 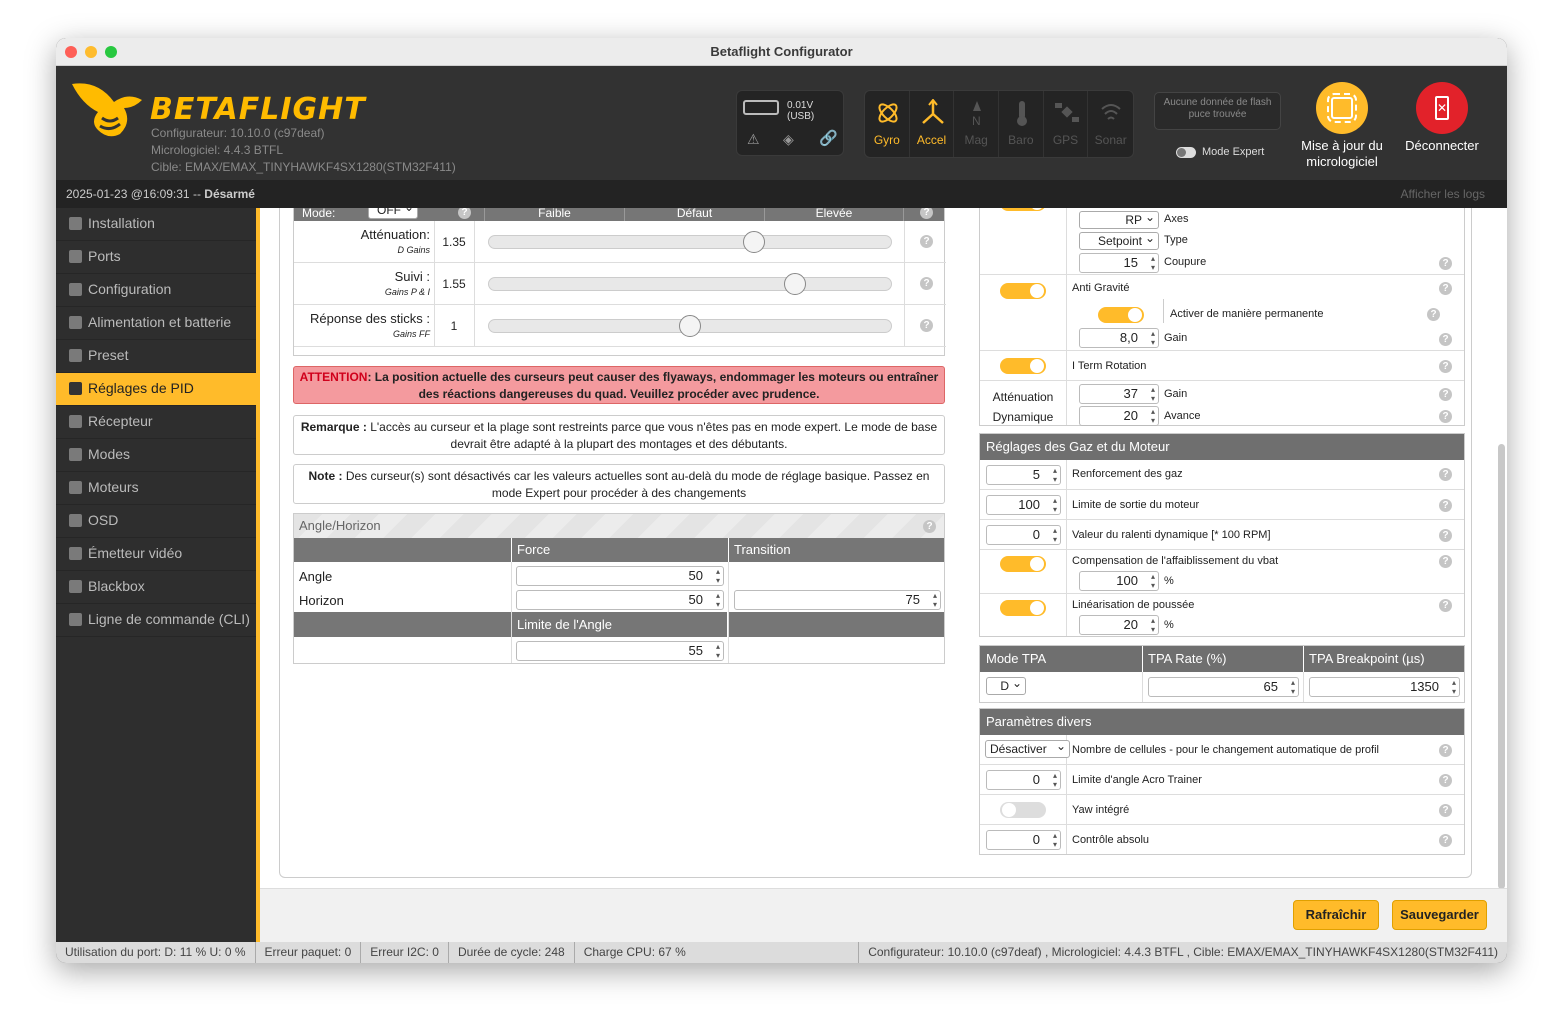 I want to click on show-logs-link: Afficher les logs, so click(x=1443, y=194).